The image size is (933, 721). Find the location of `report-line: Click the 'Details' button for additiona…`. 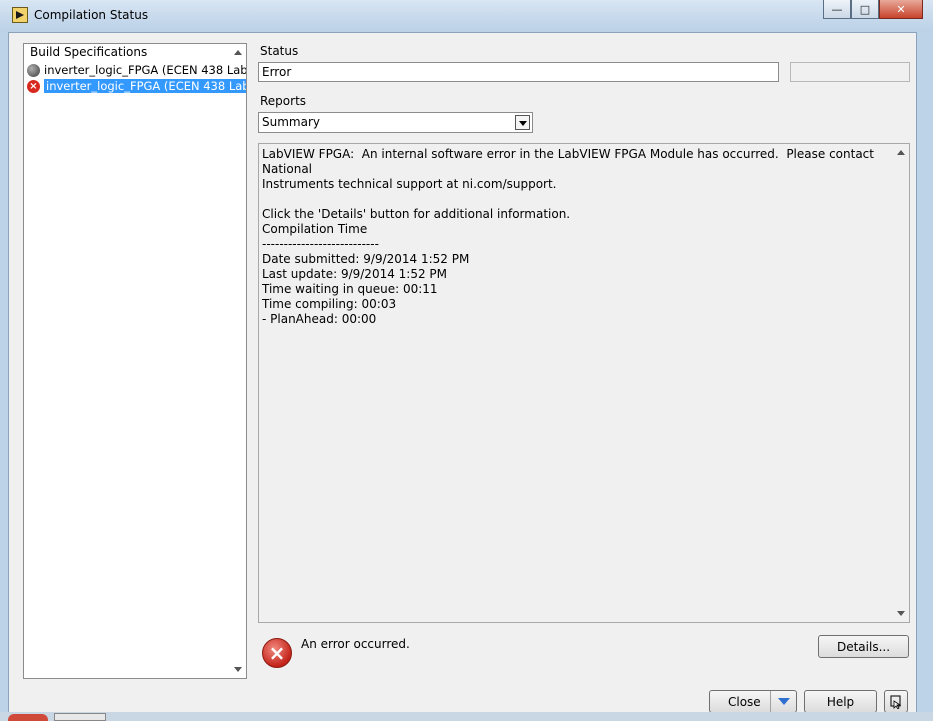

report-line: Click the 'Details' button for additiona… is located at coordinates (416, 214).